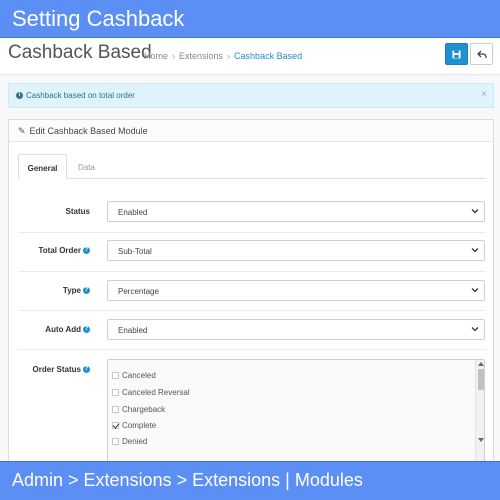 Image resolution: width=500 pixels, height=500 pixels. I want to click on tab-general: General, so click(42, 166).